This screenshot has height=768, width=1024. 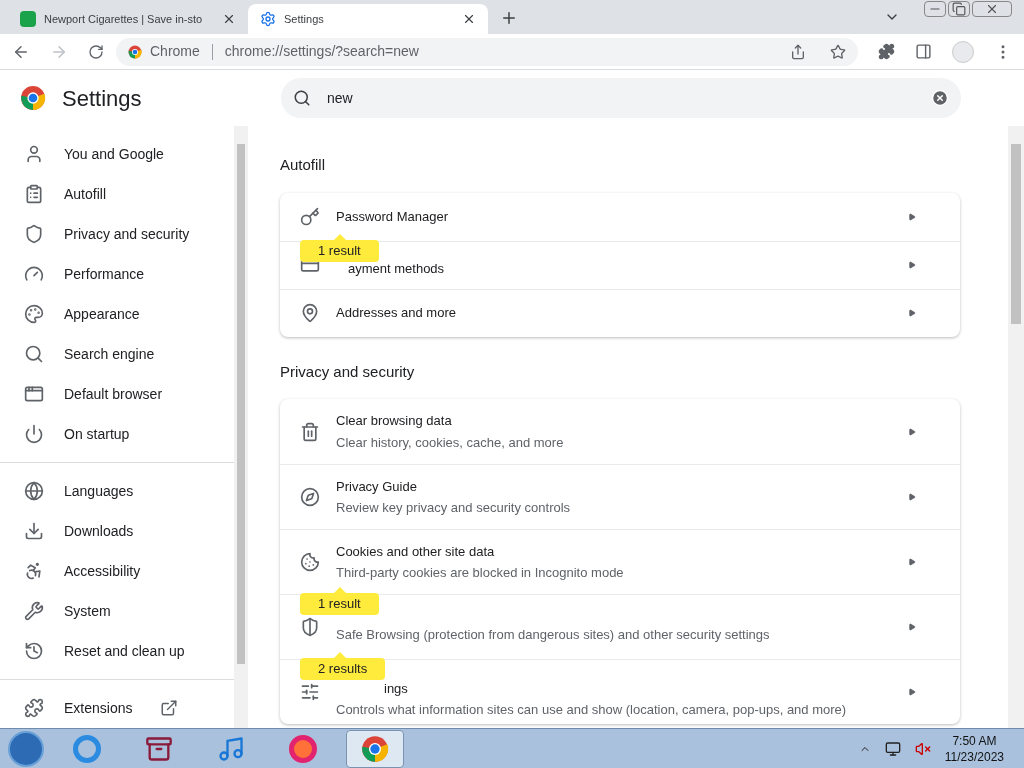 What do you see at coordinates (117, 434) in the screenshot?
I see `sidebar-item: On startup` at bounding box center [117, 434].